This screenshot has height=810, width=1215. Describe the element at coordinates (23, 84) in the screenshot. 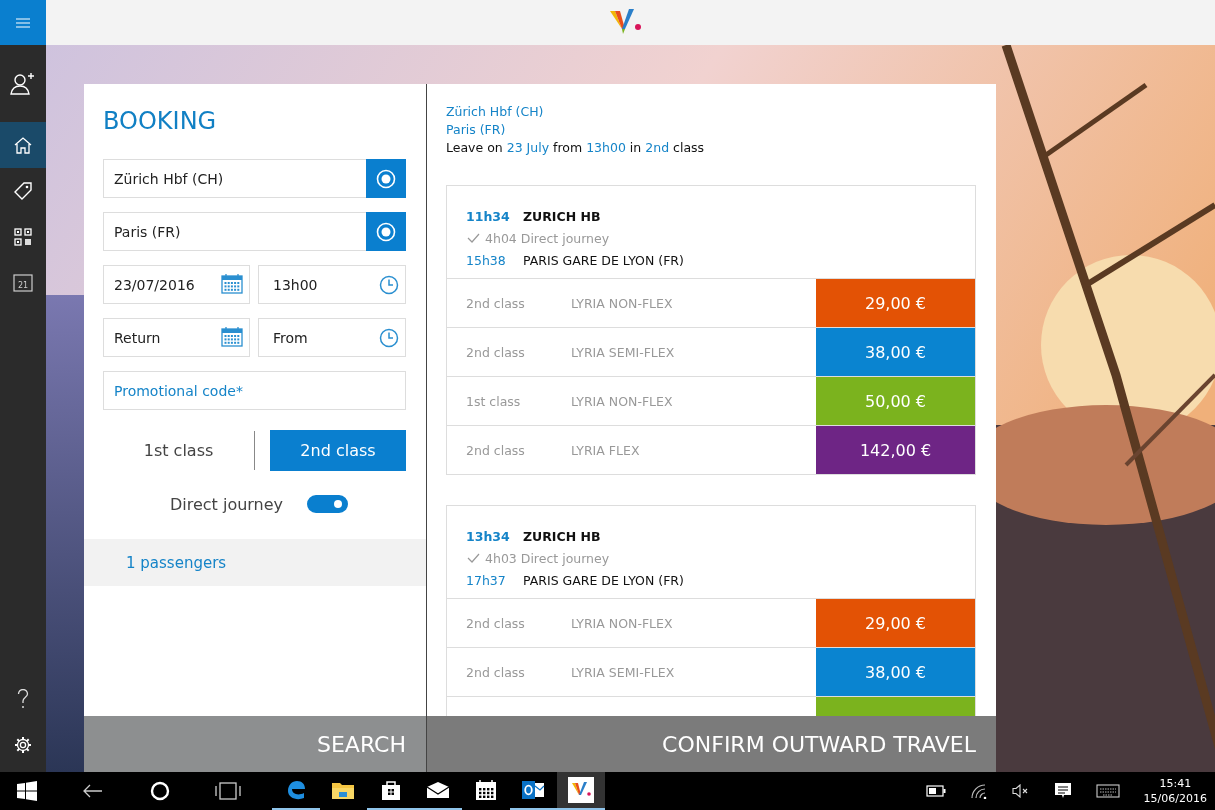

I see `add-user-icon` at that location.